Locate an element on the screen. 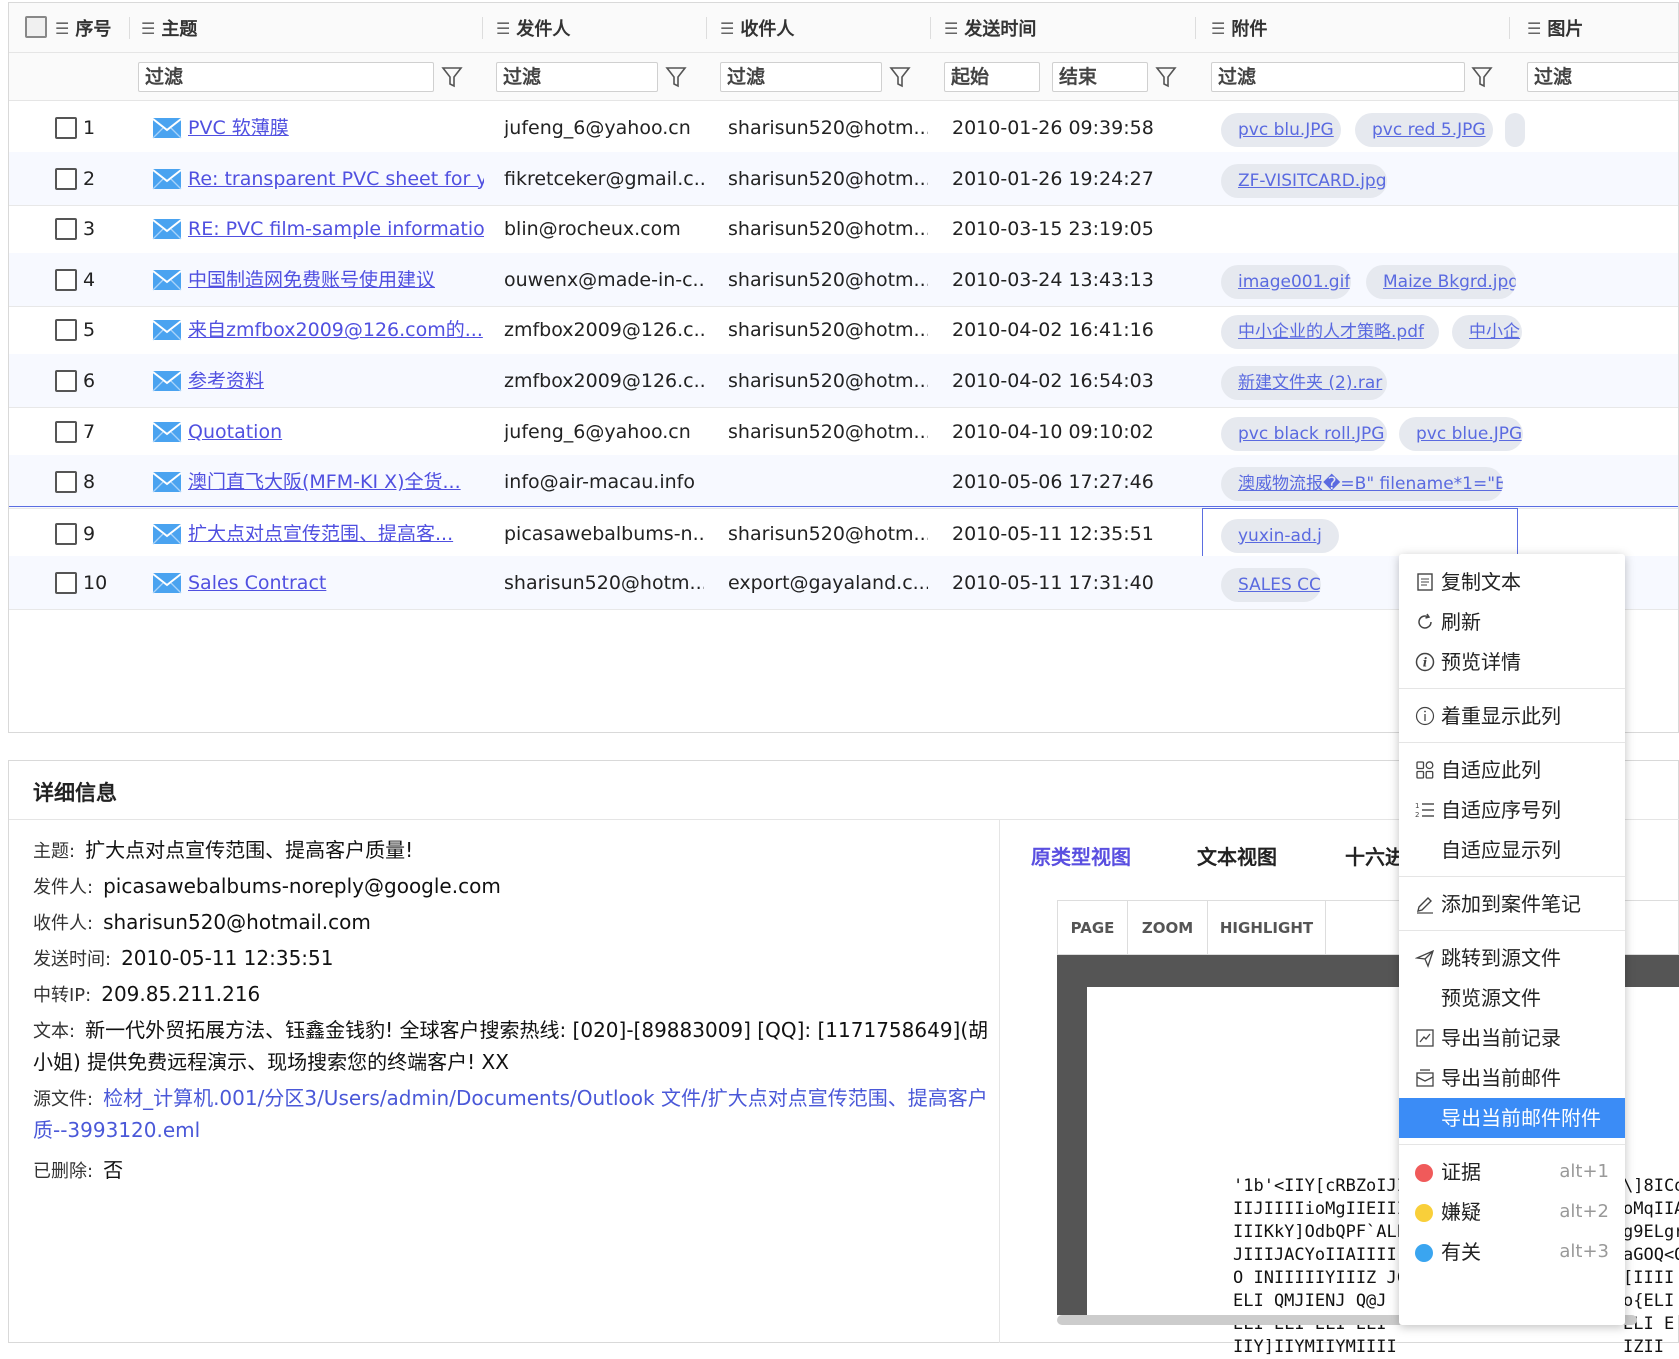 The image size is (1679, 1359). attachment-tag: yuxin-ad.j is located at coordinates (1280, 535).